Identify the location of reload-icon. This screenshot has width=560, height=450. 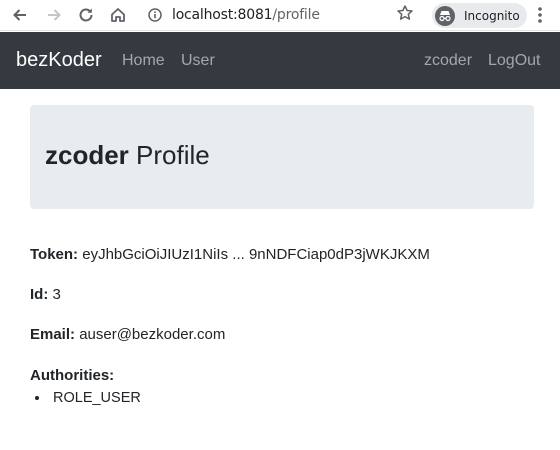
(86, 15).